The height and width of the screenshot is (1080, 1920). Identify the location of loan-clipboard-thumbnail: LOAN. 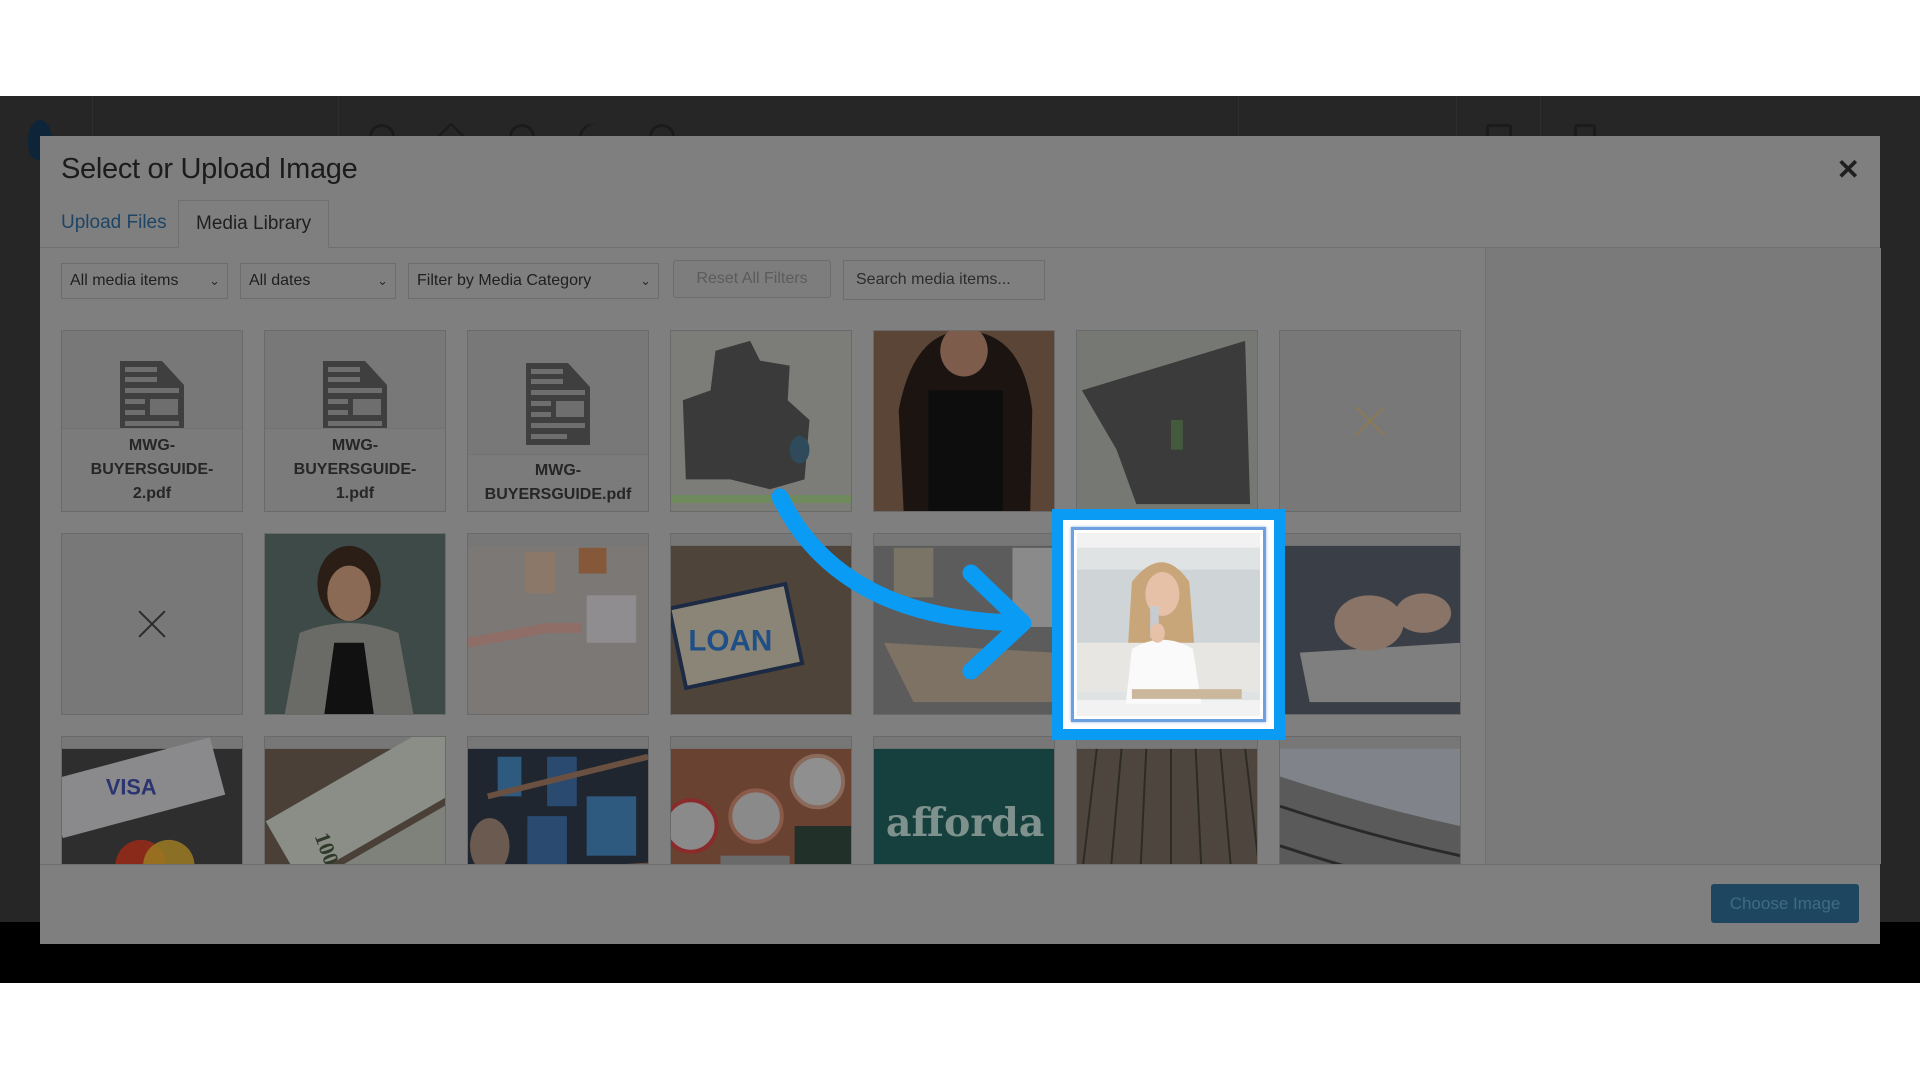
(761, 624).